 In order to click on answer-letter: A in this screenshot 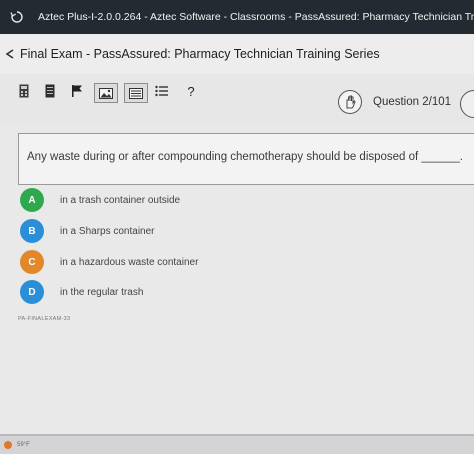, I will do `click(32, 200)`.